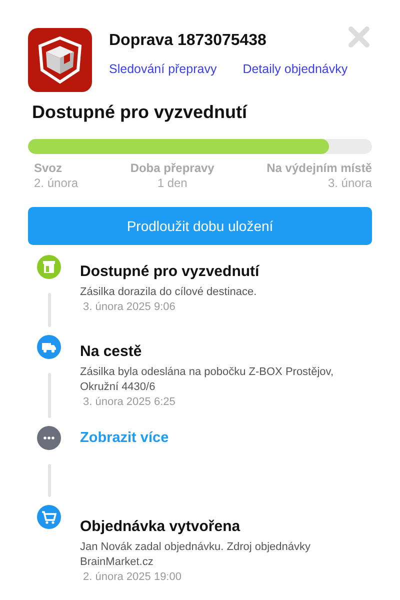 The image size is (400, 600). What do you see at coordinates (207, 380) in the screenshot?
I see `event-description: Zásilka byla odeslána na pobočku Z-BOX Prostějov, Okružní 4430/6` at bounding box center [207, 380].